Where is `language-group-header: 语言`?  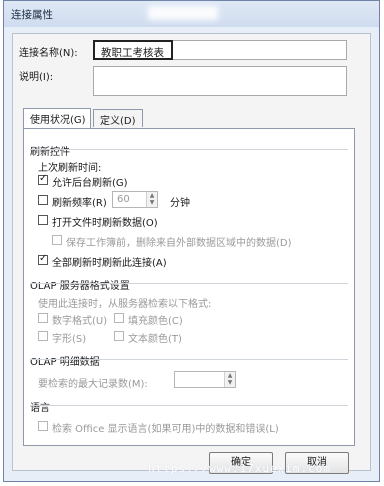 language-group-header: 语言 is located at coordinates (189, 406).